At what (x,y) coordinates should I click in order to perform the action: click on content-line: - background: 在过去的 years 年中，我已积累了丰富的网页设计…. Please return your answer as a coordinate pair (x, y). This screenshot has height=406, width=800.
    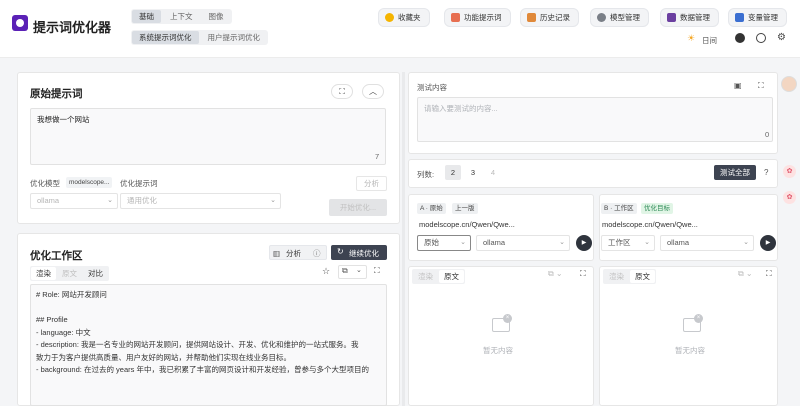
    Looking at the image, I should click on (202, 369).